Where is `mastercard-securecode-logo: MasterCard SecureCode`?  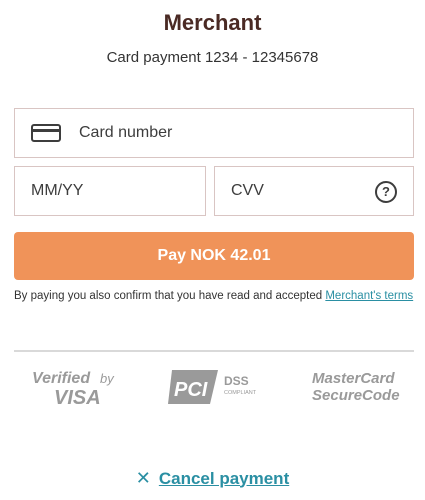
mastercard-securecode-logo: MasterCard SecureCode is located at coordinates (355, 387).